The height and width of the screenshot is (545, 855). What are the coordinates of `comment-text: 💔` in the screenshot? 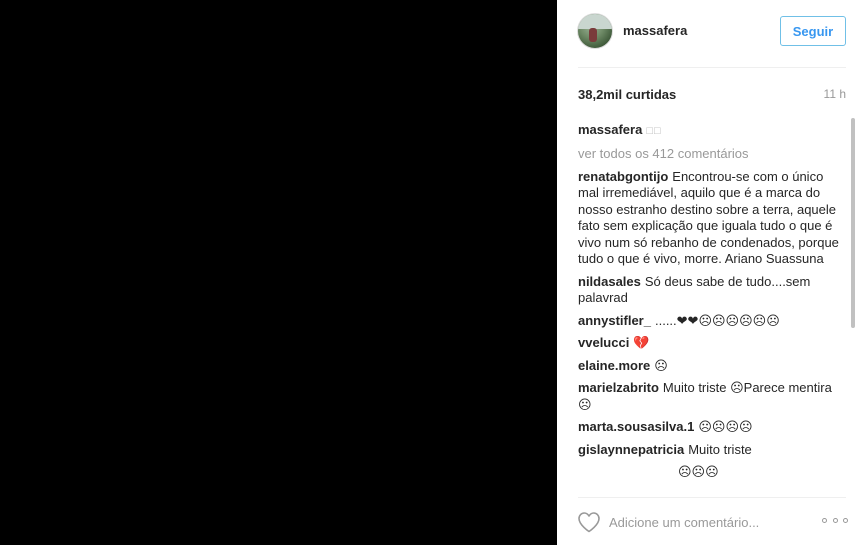 It's located at (641, 342).